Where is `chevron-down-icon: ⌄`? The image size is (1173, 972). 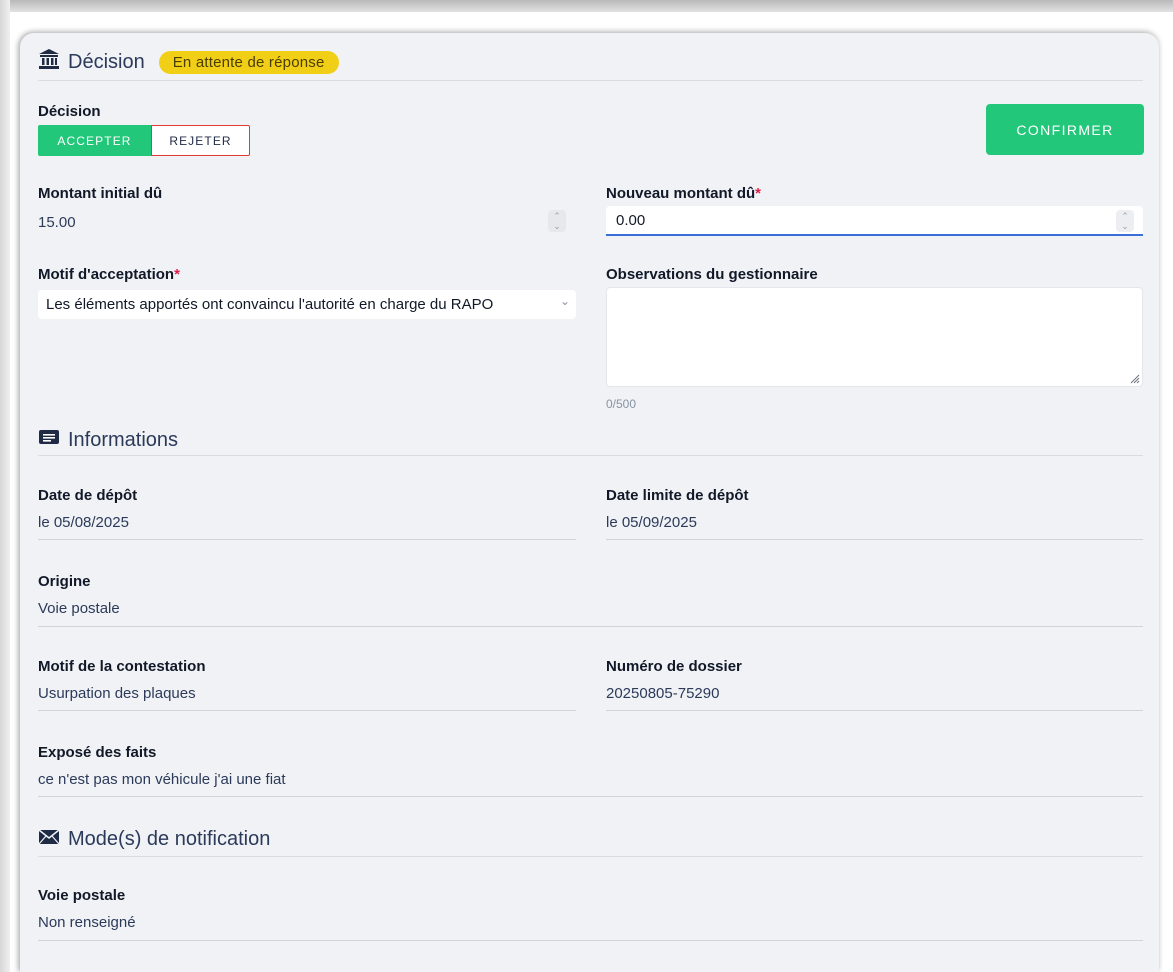 chevron-down-icon: ⌄ is located at coordinates (564, 301).